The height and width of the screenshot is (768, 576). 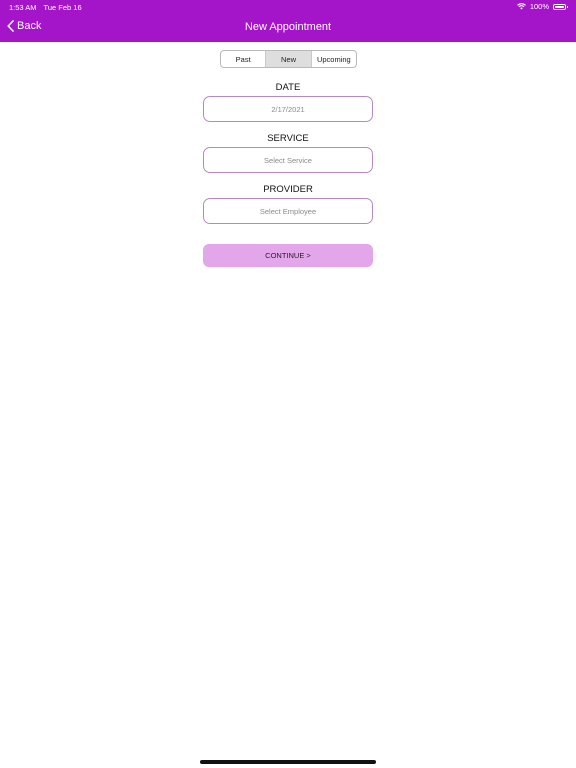 What do you see at coordinates (62, 7) in the screenshot?
I see `status-date: Tue Feb 16` at bounding box center [62, 7].